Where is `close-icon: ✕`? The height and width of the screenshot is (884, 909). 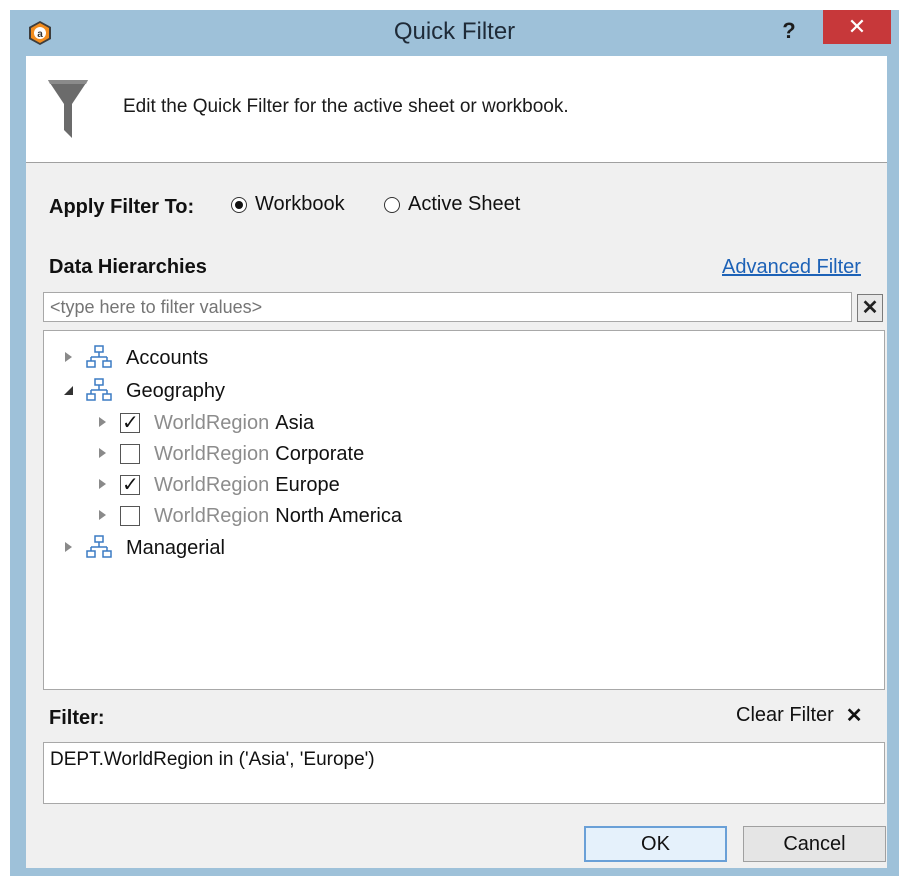
close-icon: ✕ is located at coordinates (854, 716).